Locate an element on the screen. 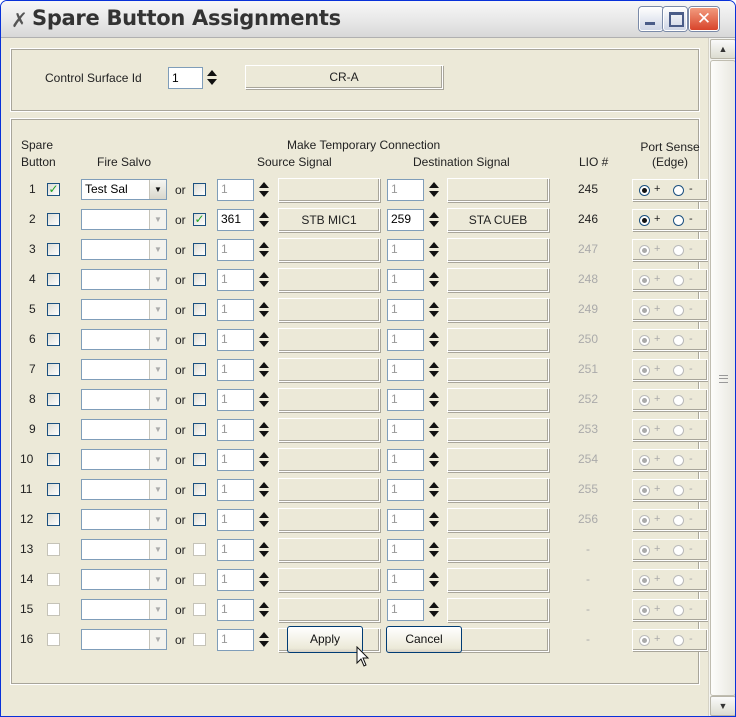  title-bar: ✗ Spare Button Assignments ✕ is located at coordinates (368, 19).